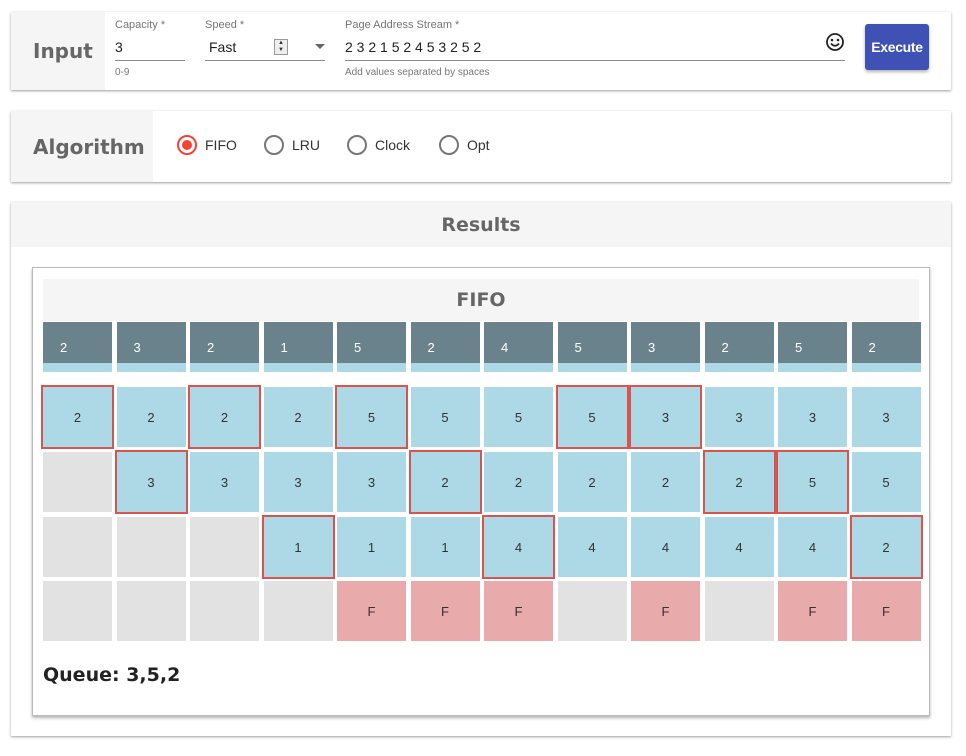 The height and width of the screenshot is (756, 966). What do you see at coordinates (413, 47) in the screenshot?
I see `stream-input: 2 3 2 1 5 2 4 5 3 2 5 2` at bounding box center [413, 47].